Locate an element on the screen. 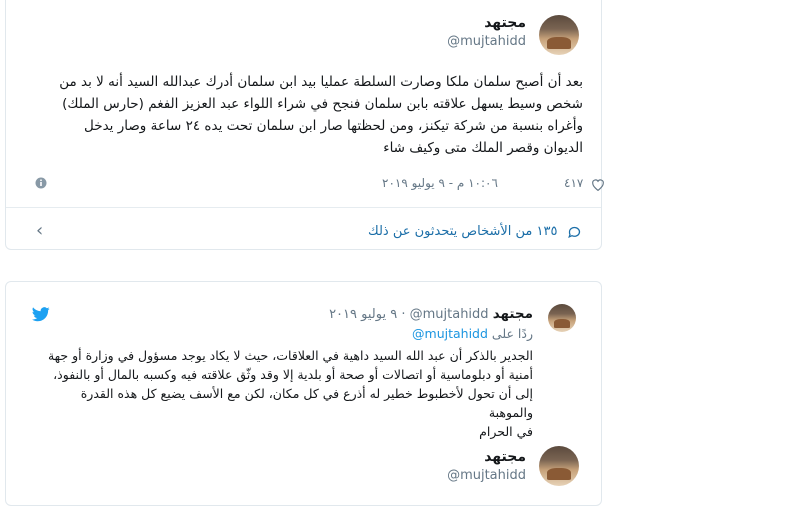 The height and width of the screenshot is (506, 800). conversation-link: ١٣٥ من الأشخاص يتحدثون عن ذلك is located at coordinates (462, 231).